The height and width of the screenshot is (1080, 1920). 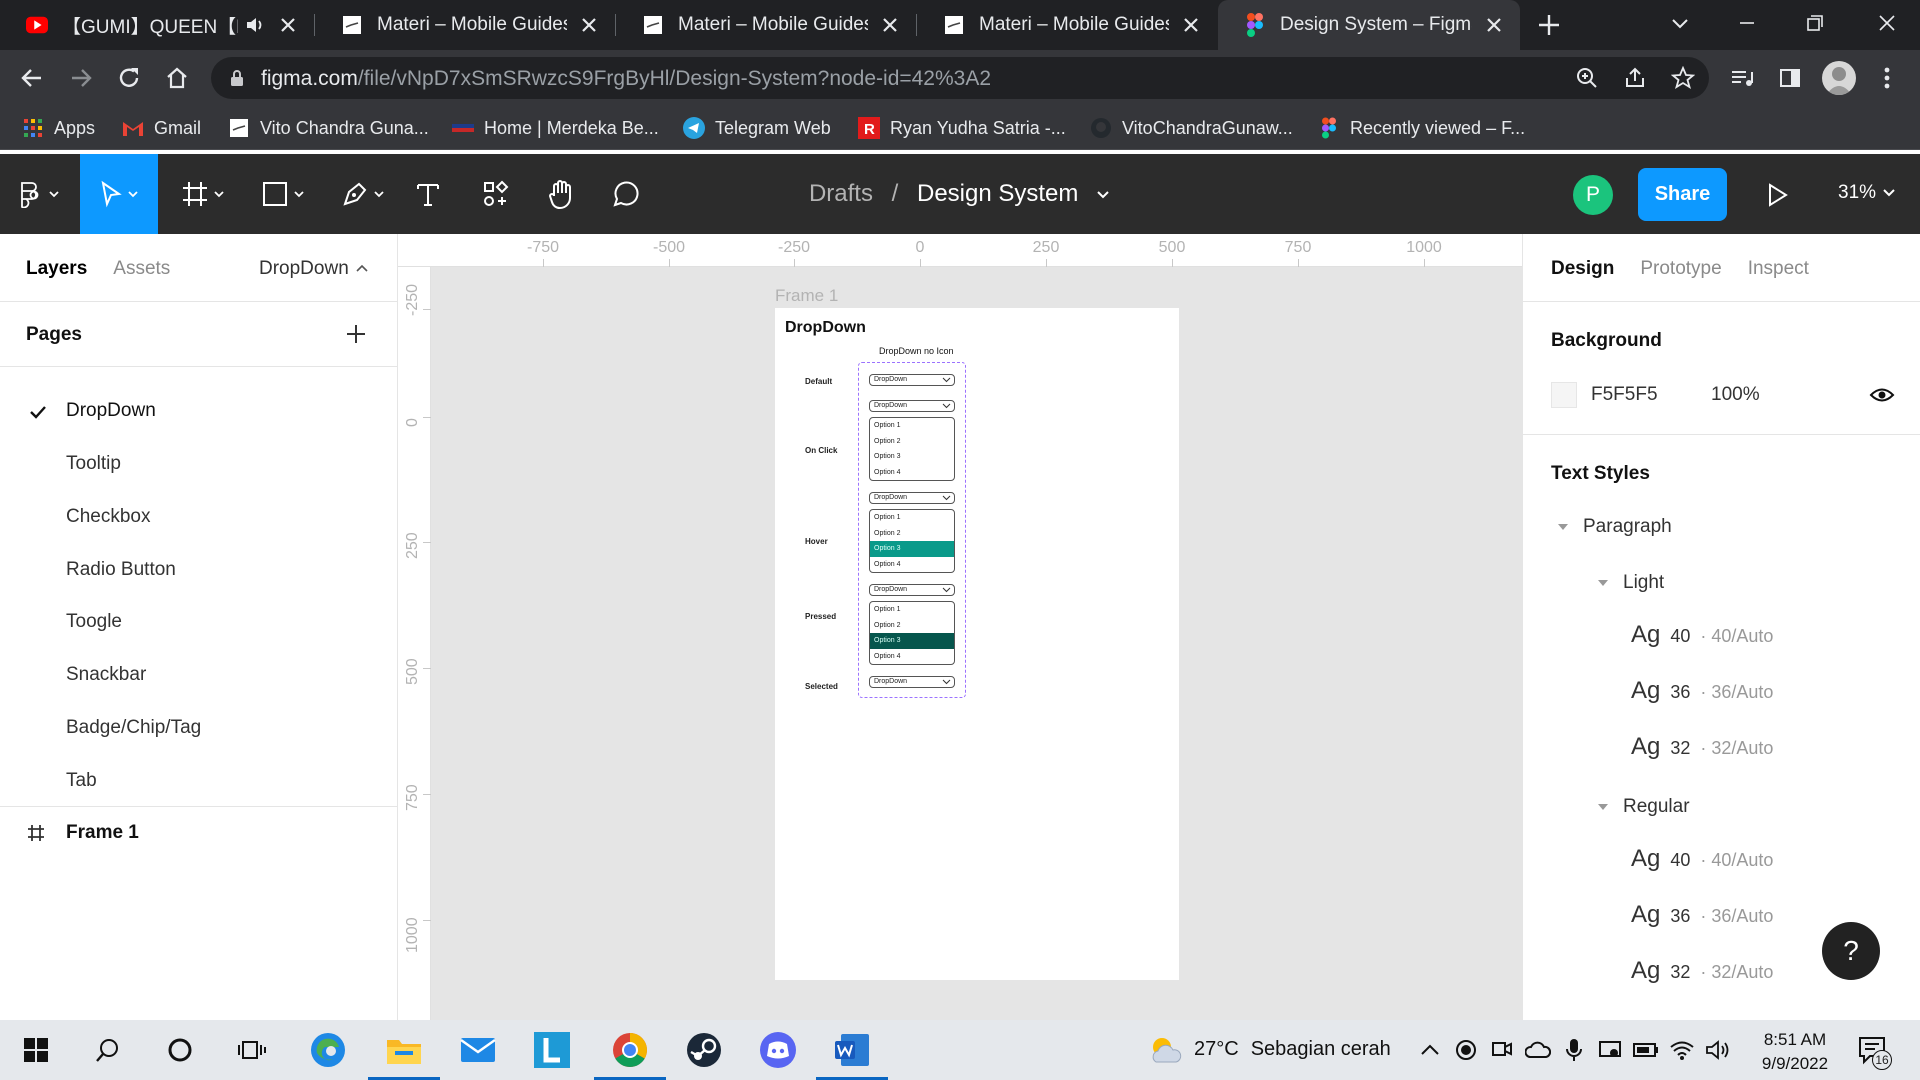 What do you see at coordinates (1790, 78) in the screenshot?
I see `side-panel-icon` at bounding box center [1790, 78].